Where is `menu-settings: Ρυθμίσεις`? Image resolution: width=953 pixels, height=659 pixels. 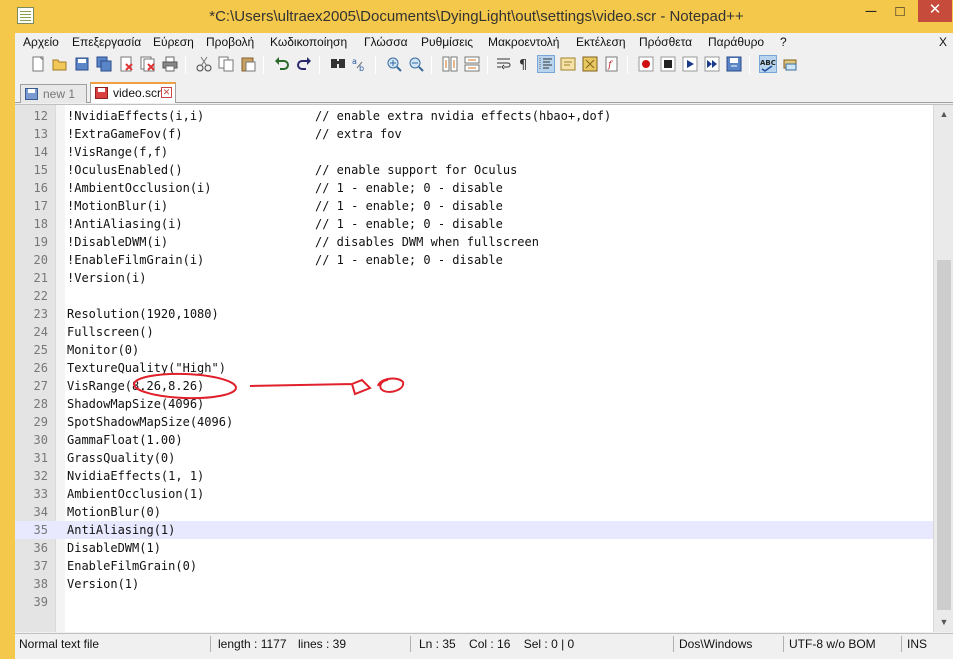
menu-settings: Ρυθμίσεις is located at coordinates (447, 42).